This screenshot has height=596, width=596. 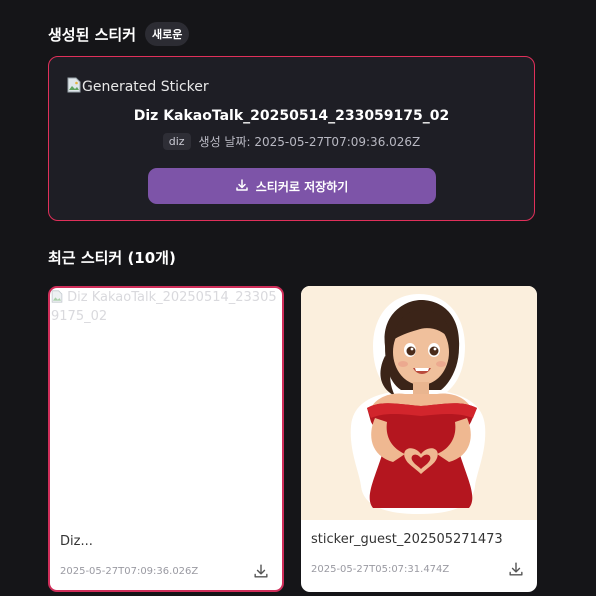 I want to click on sticker-image-alt-text: Diz KakaoTalk_20250514_233059175_02, so click(x=164, y=307).